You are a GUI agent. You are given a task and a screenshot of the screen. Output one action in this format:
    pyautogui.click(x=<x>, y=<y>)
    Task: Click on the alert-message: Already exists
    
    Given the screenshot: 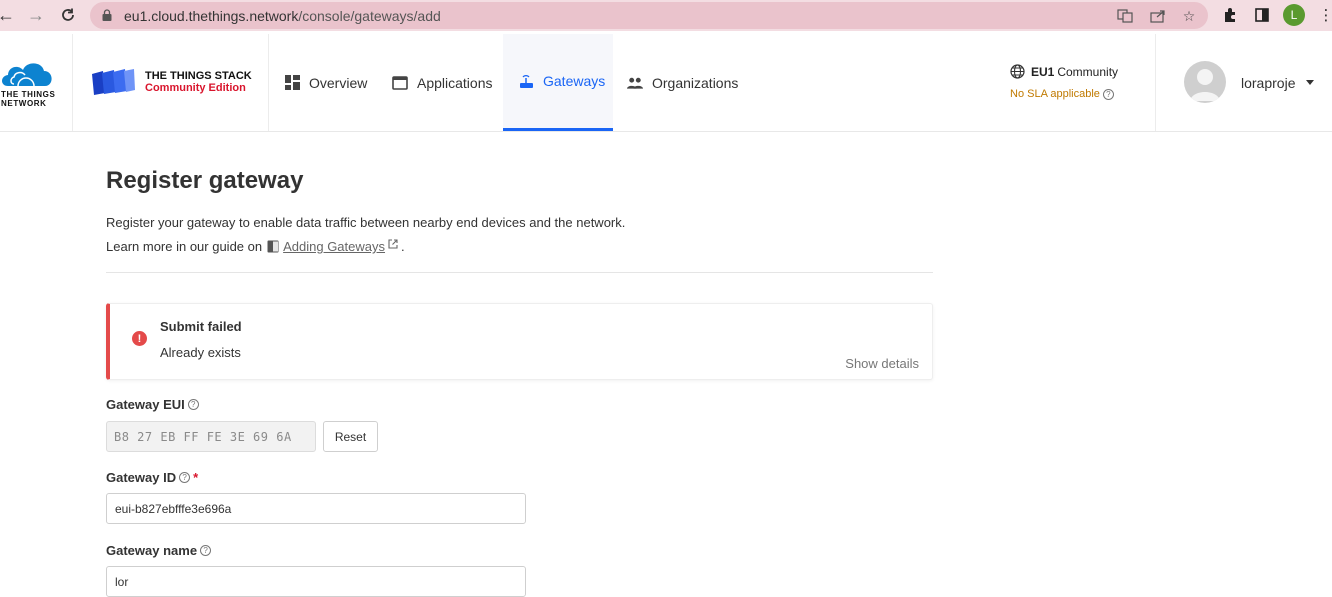 What is the action you would take?
    pyautogui.click(x=200, y=352)
    